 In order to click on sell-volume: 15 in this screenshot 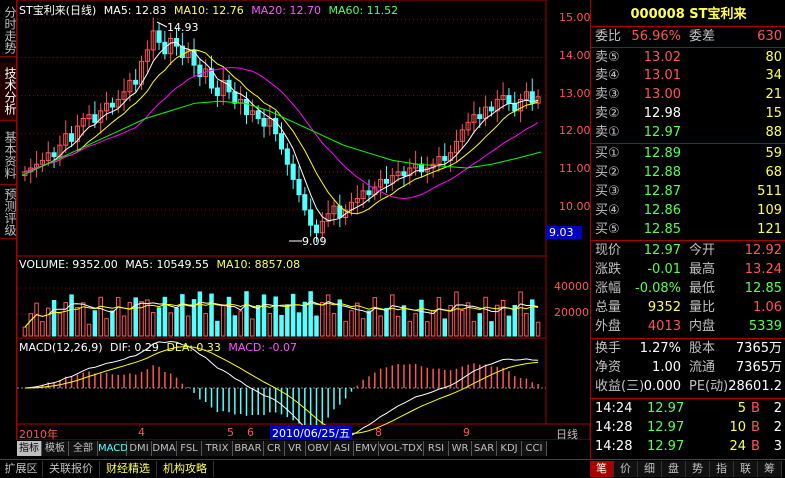, I will do `click(773, 113)`.